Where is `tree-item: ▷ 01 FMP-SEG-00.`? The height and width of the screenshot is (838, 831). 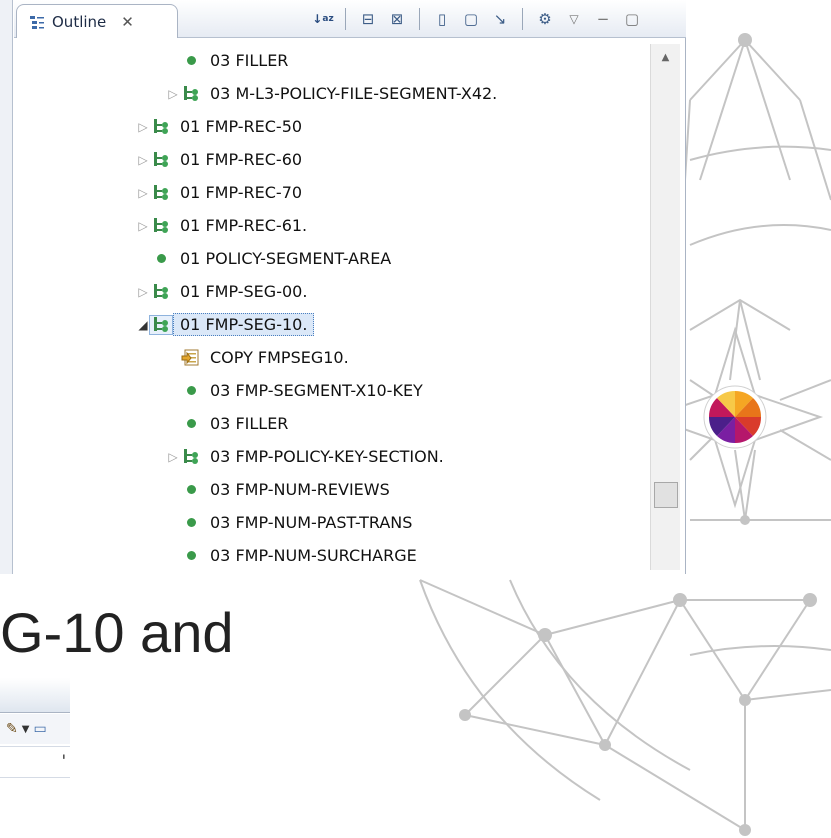
tree-item: ▷ 01 FMP-SEG-00. is located at coordinates (331, 291).